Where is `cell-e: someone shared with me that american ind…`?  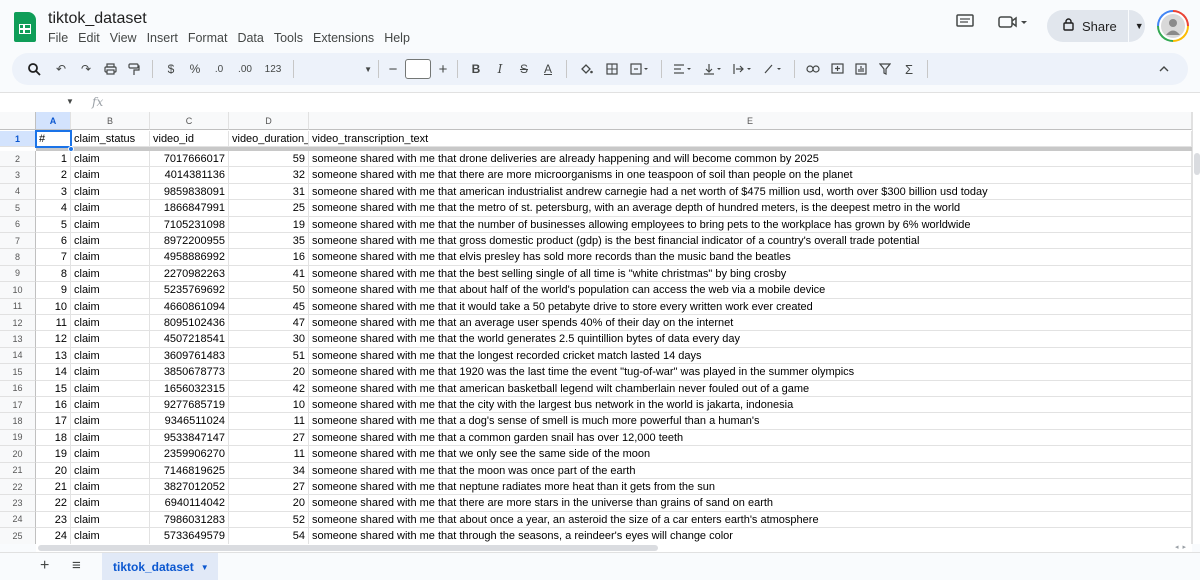 cell-e: someone shared with me that american ind… is located at coordinates (750, 192).